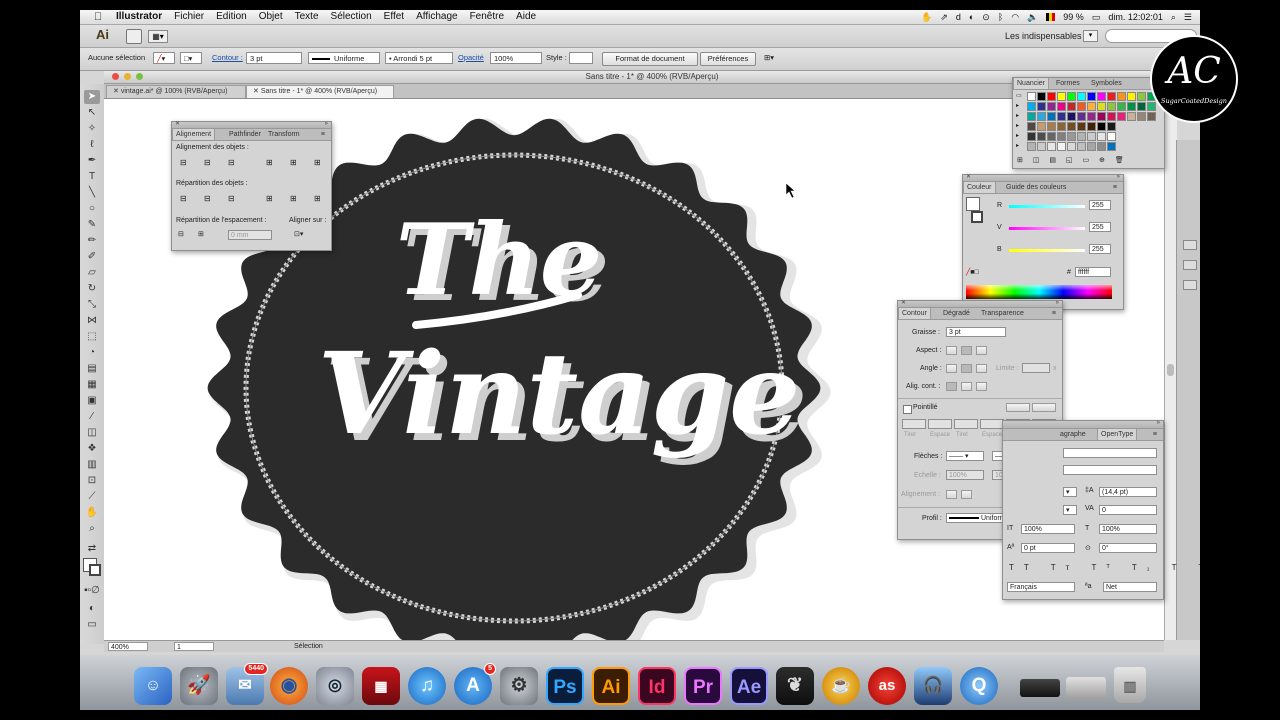  Describe the element at coordinates (92, 497) in the screenshot. I see `slice-tool-icon: ⟋` at that location.